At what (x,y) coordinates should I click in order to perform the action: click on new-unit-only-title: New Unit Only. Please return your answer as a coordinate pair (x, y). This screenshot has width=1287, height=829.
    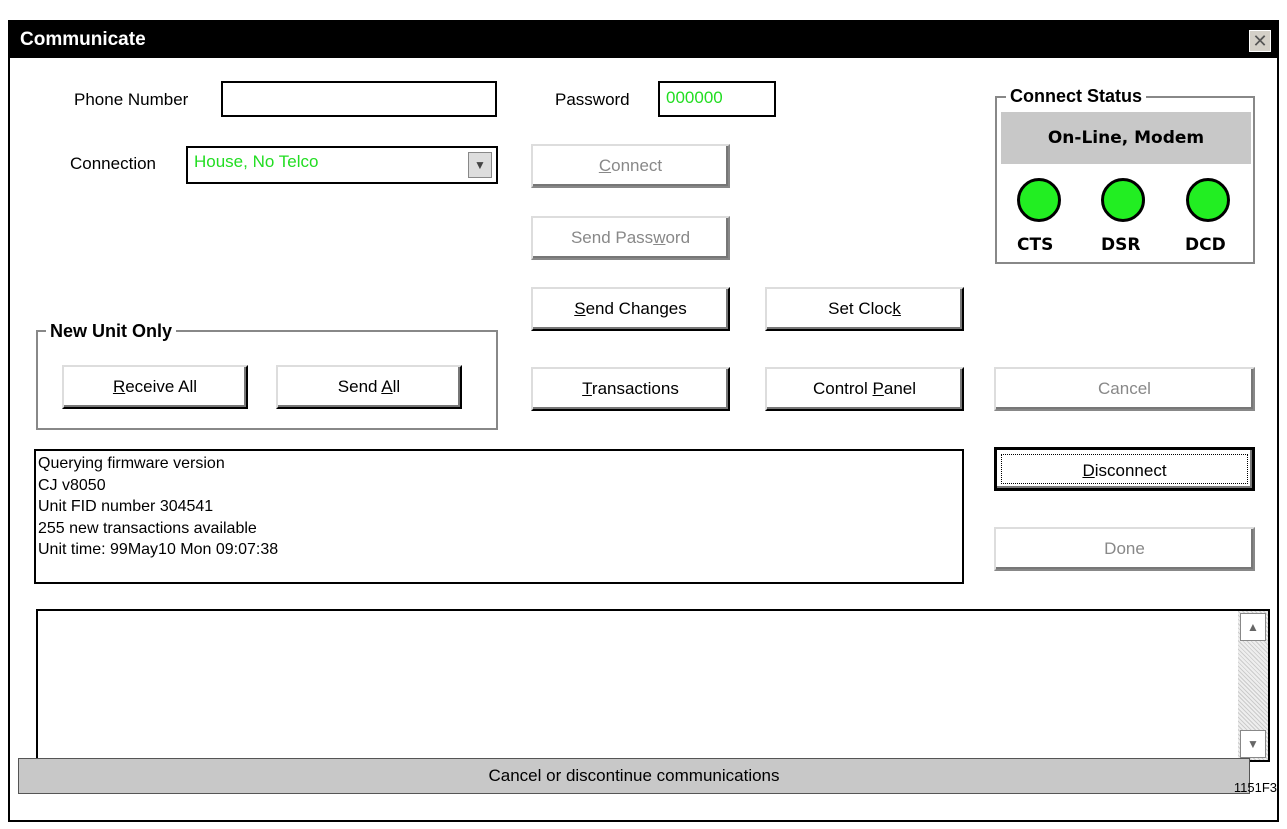
    Looking at the image, I should click on (111, 331).